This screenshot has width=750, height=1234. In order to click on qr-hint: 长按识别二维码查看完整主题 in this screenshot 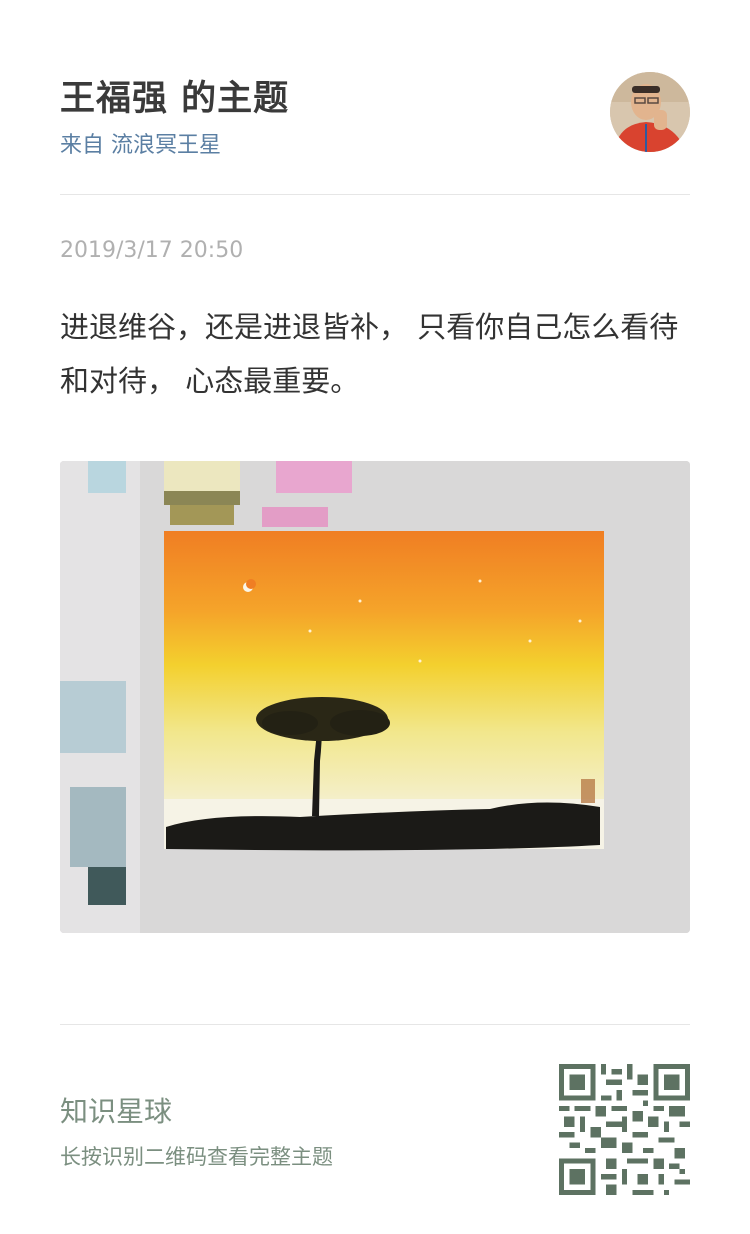, I will do `click(196, 1157)`.